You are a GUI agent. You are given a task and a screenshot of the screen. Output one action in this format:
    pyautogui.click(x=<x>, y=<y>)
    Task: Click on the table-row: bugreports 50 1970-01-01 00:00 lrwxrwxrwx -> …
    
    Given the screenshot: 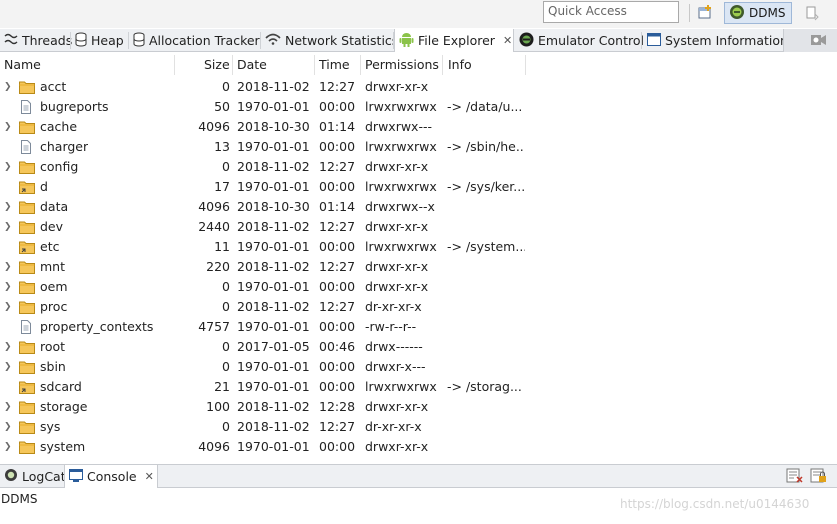 What is the action you would take?
    pyautogui.click(x=418, y=107)
    